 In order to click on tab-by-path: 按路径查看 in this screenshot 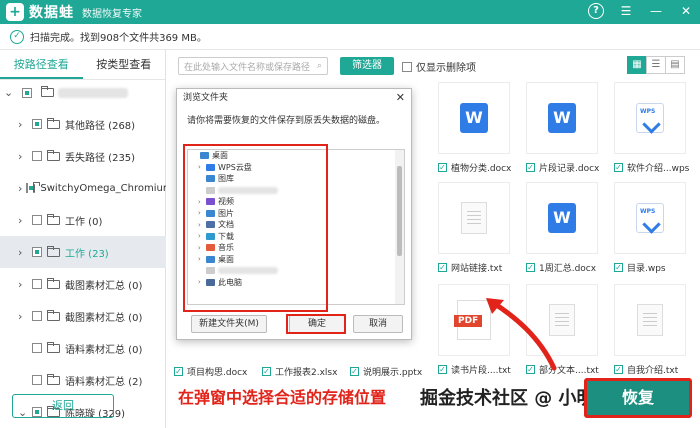, I will do `click(41, 64)`.